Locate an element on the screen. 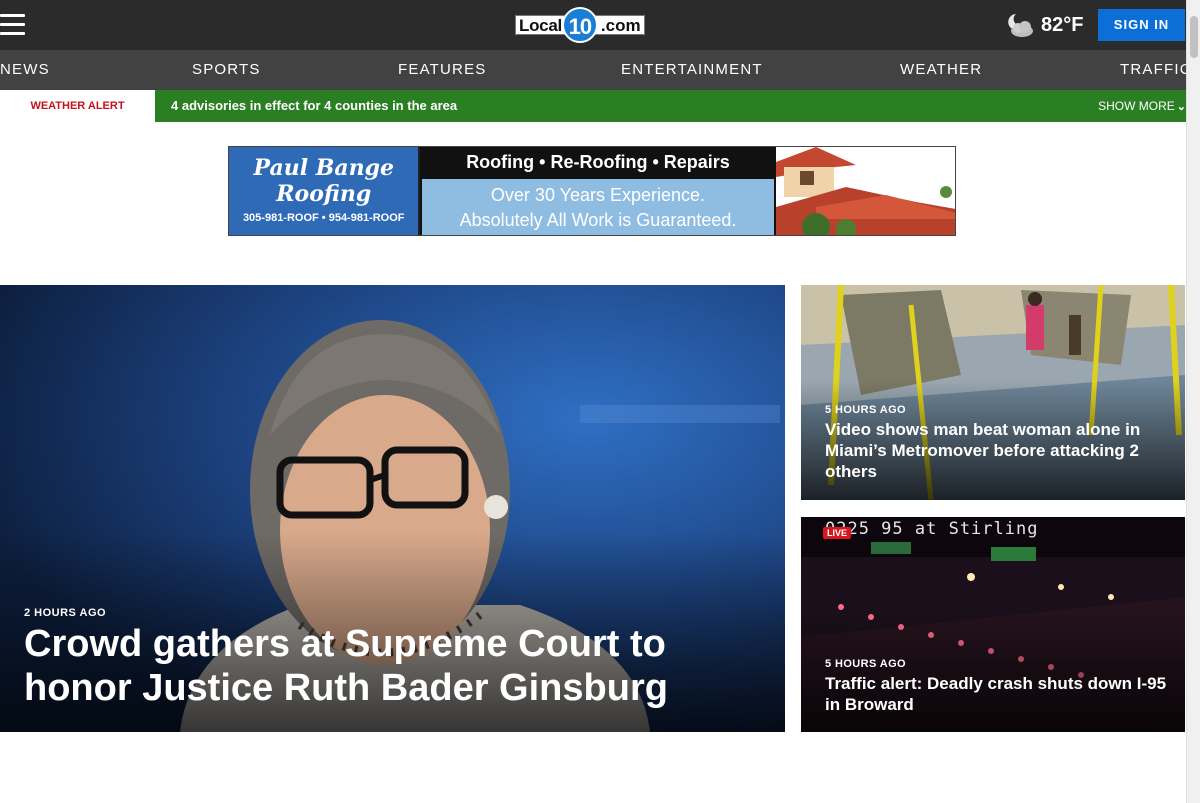 This screenshot has width=1200, height=803. live-badge: LIVE is located at coordinates (837, 533).